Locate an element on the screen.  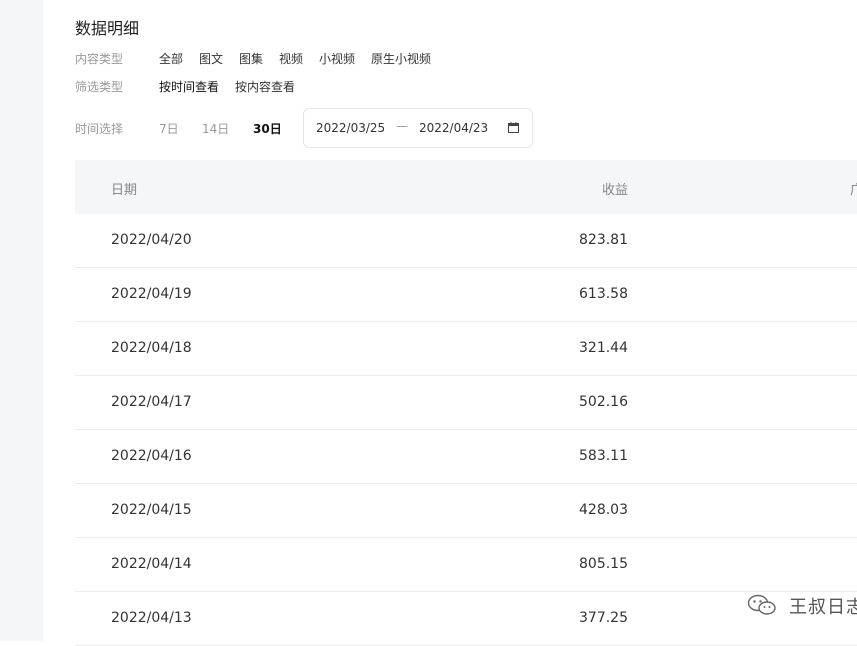
date-range-picker: 2022/03/25 — 2022/04/23 is located at coordinates (418, 128).